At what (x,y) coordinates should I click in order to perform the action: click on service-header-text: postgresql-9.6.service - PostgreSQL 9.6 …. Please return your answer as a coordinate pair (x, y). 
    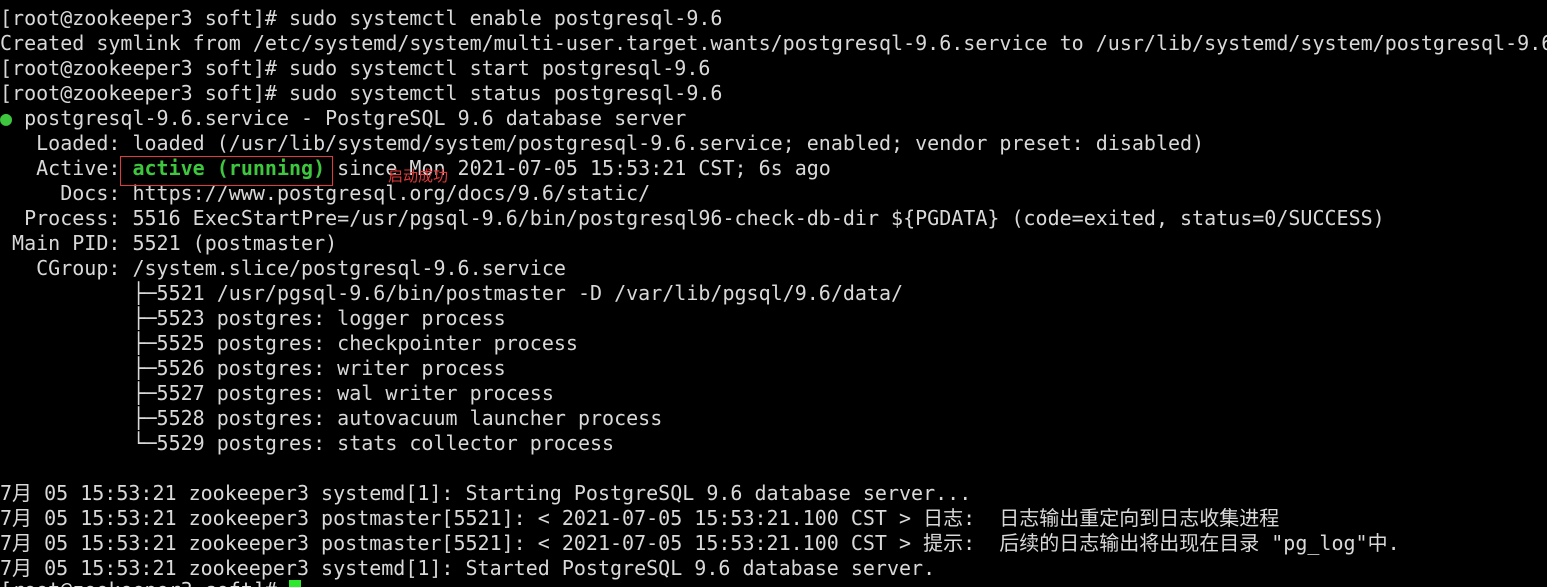
    Looking at the image, I should click on (349, 118).